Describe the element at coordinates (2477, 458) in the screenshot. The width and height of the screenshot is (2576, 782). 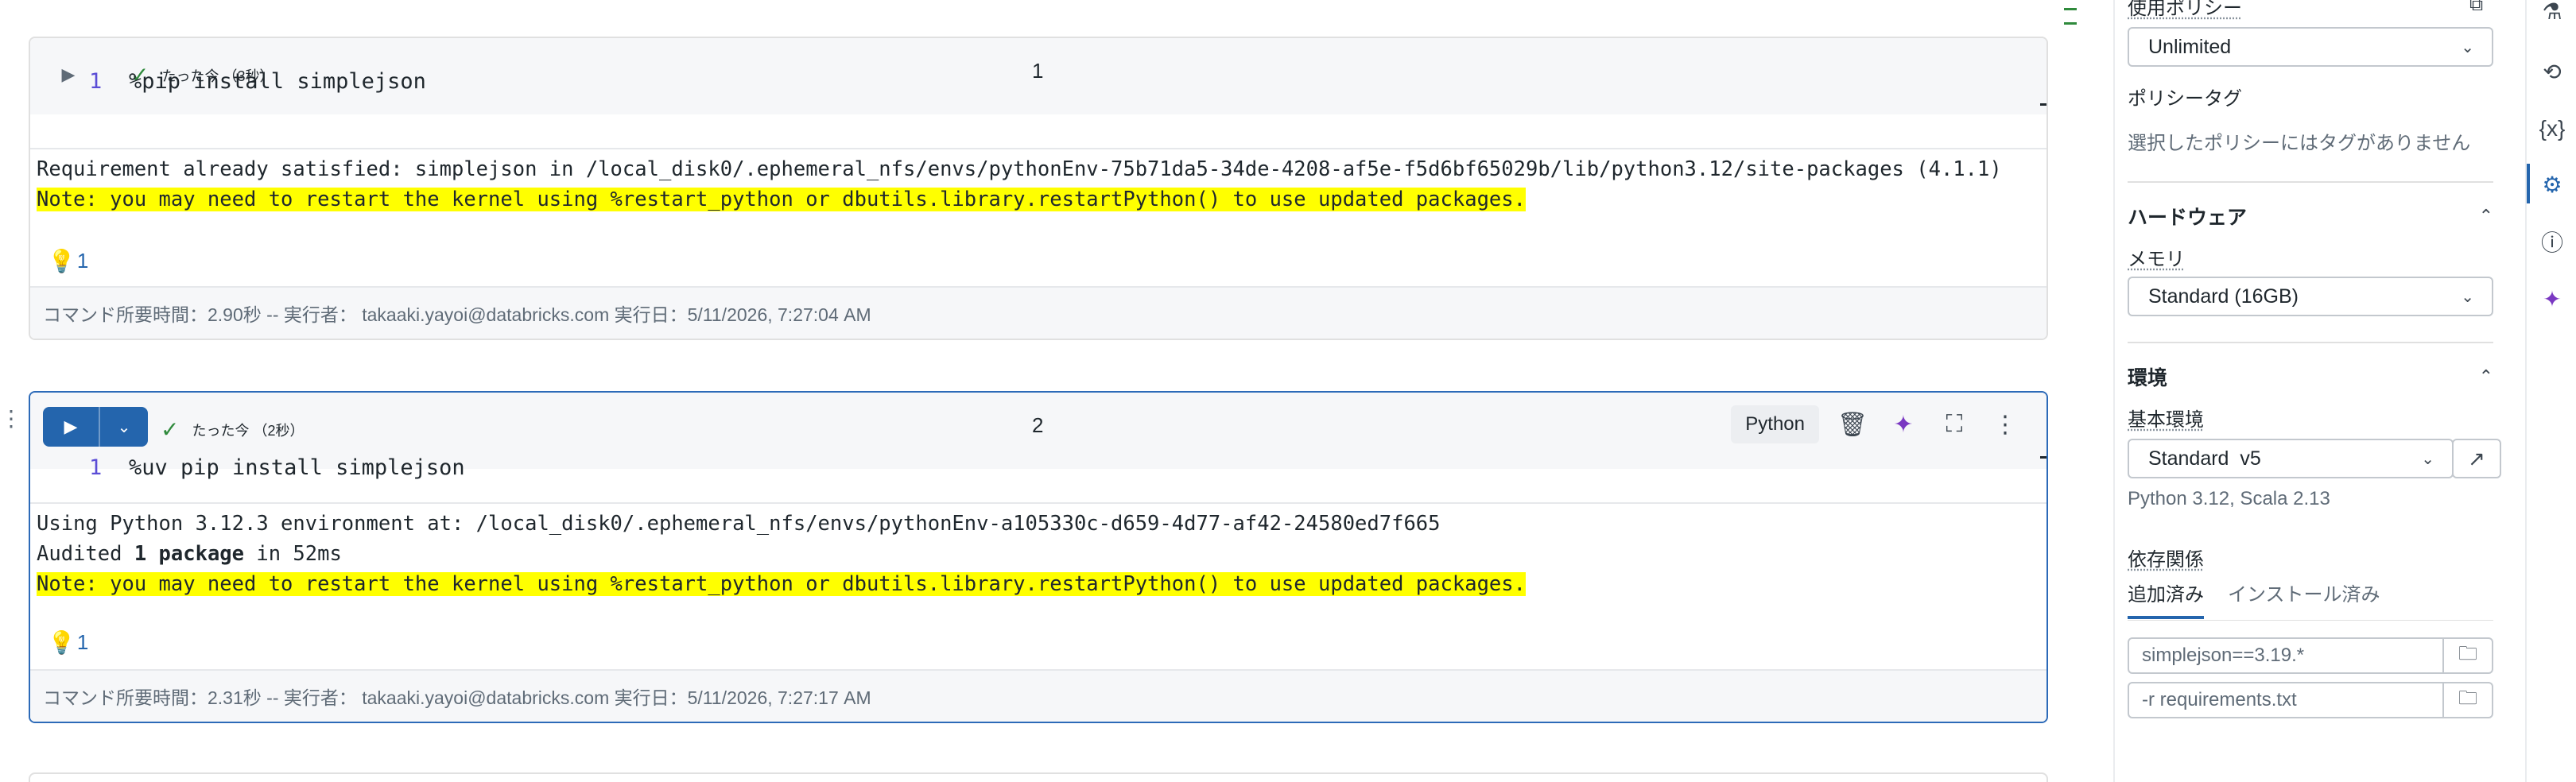
I see `open-external-icon: ↗` at that location.